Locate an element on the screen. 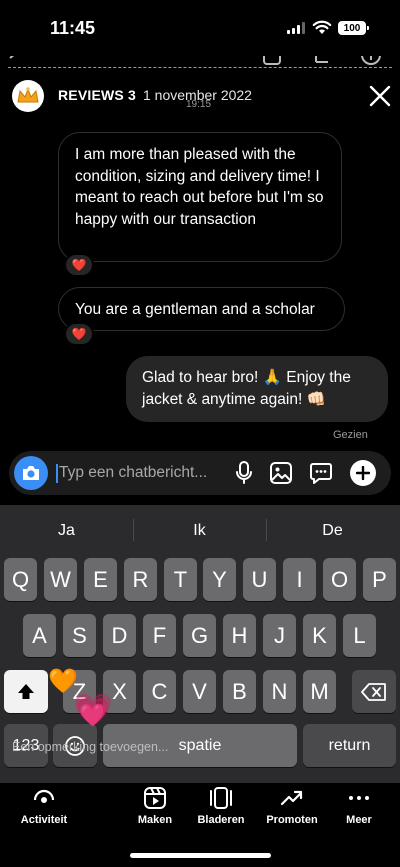 The image size is (400, 867). crown-logo-icon is located at coordinates (28, 95).